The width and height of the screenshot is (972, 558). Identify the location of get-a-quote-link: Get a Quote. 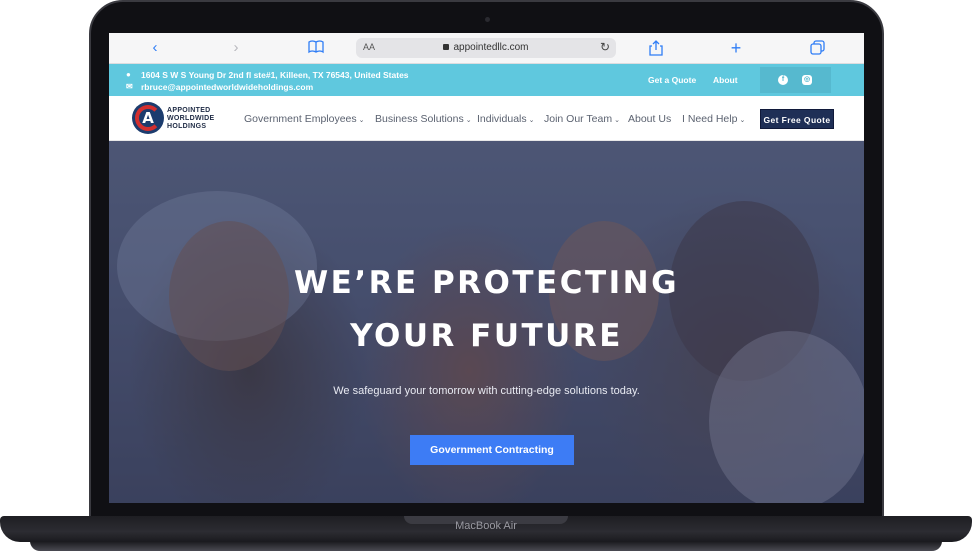
(672, 80).